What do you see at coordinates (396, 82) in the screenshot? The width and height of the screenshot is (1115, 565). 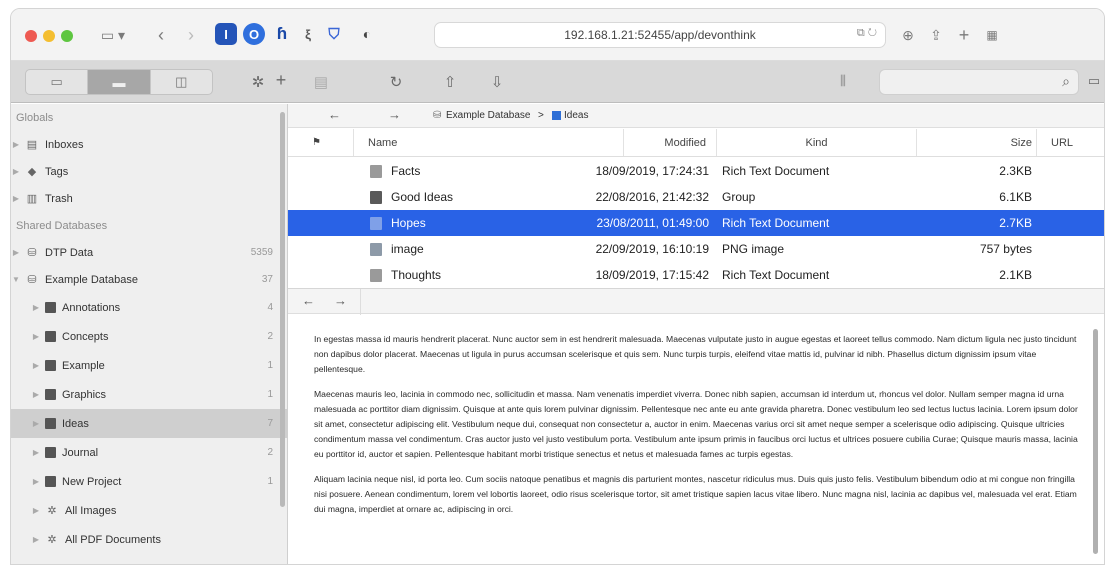 I see `sync-icon: ↻` at bounding box center [396, 82].